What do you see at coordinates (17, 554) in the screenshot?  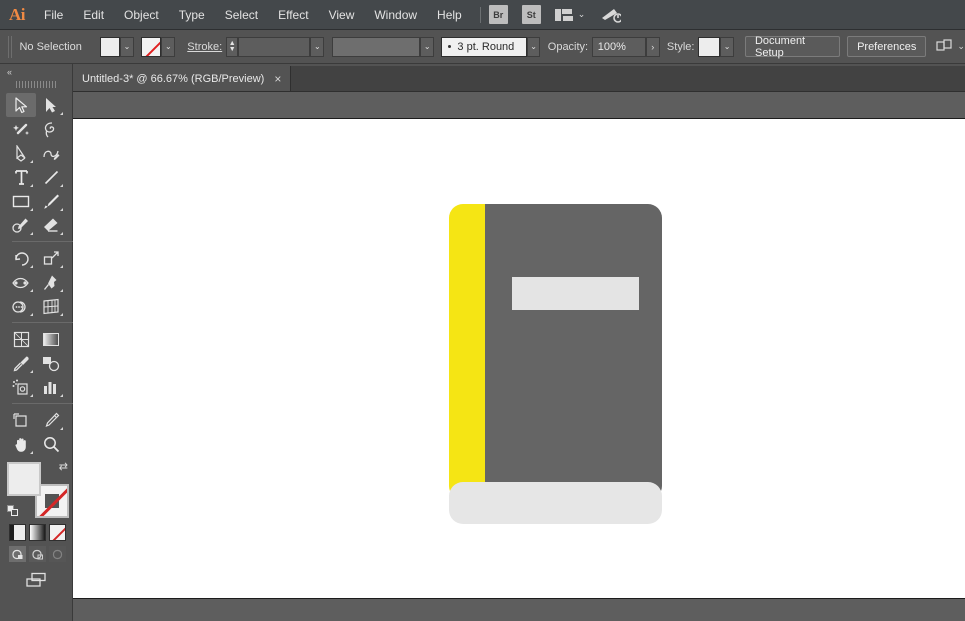 I see `normal-screen-mode-button` at bounding box center [17, 554].